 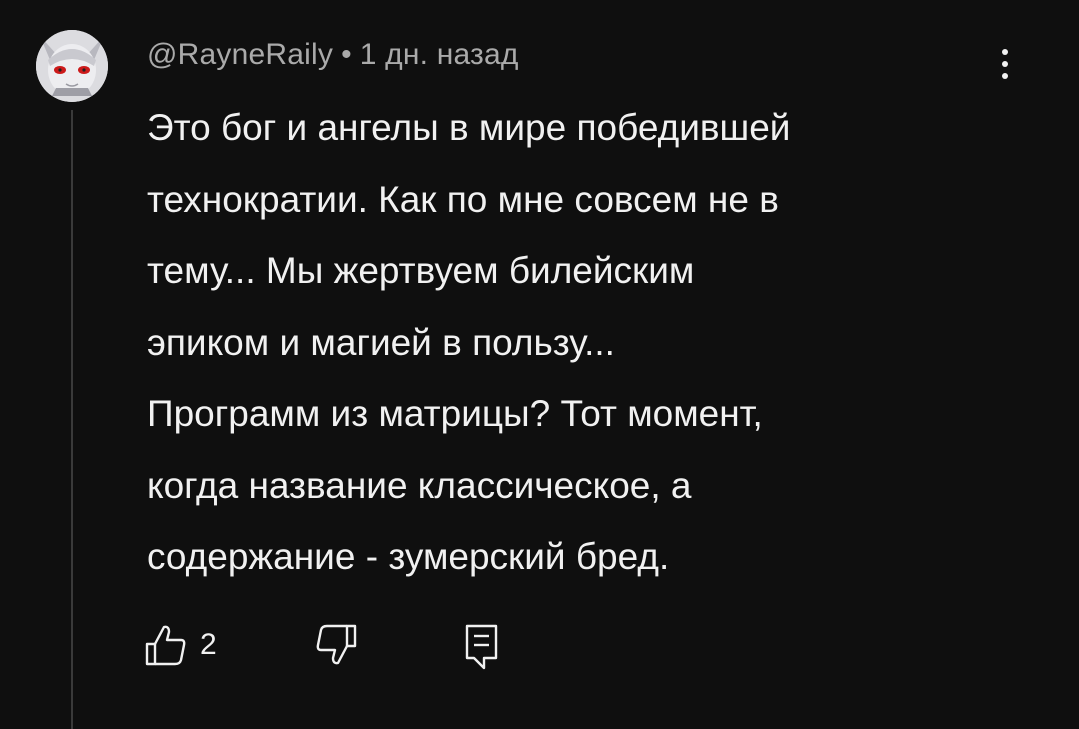 I want to click on dislike-button, so click(x=336, y=645).